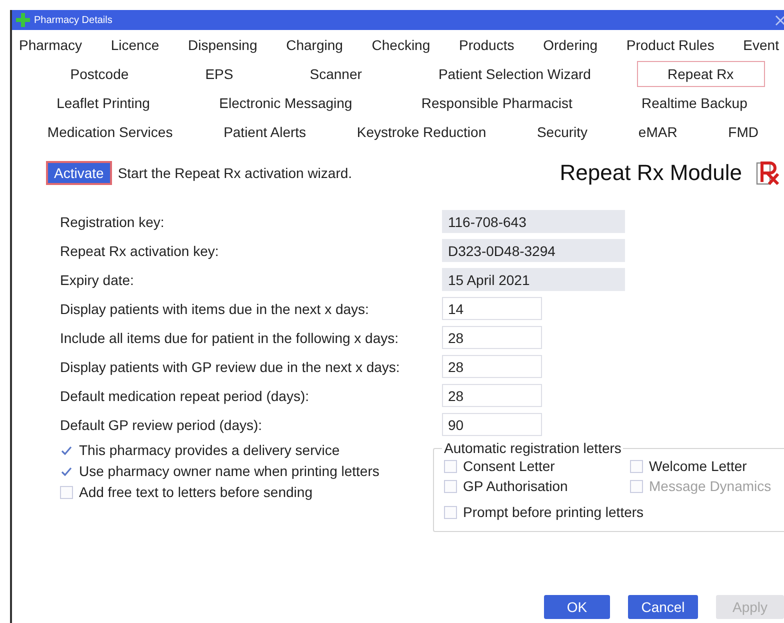  I want to click on activate-button: Activate, so click(79, 173).